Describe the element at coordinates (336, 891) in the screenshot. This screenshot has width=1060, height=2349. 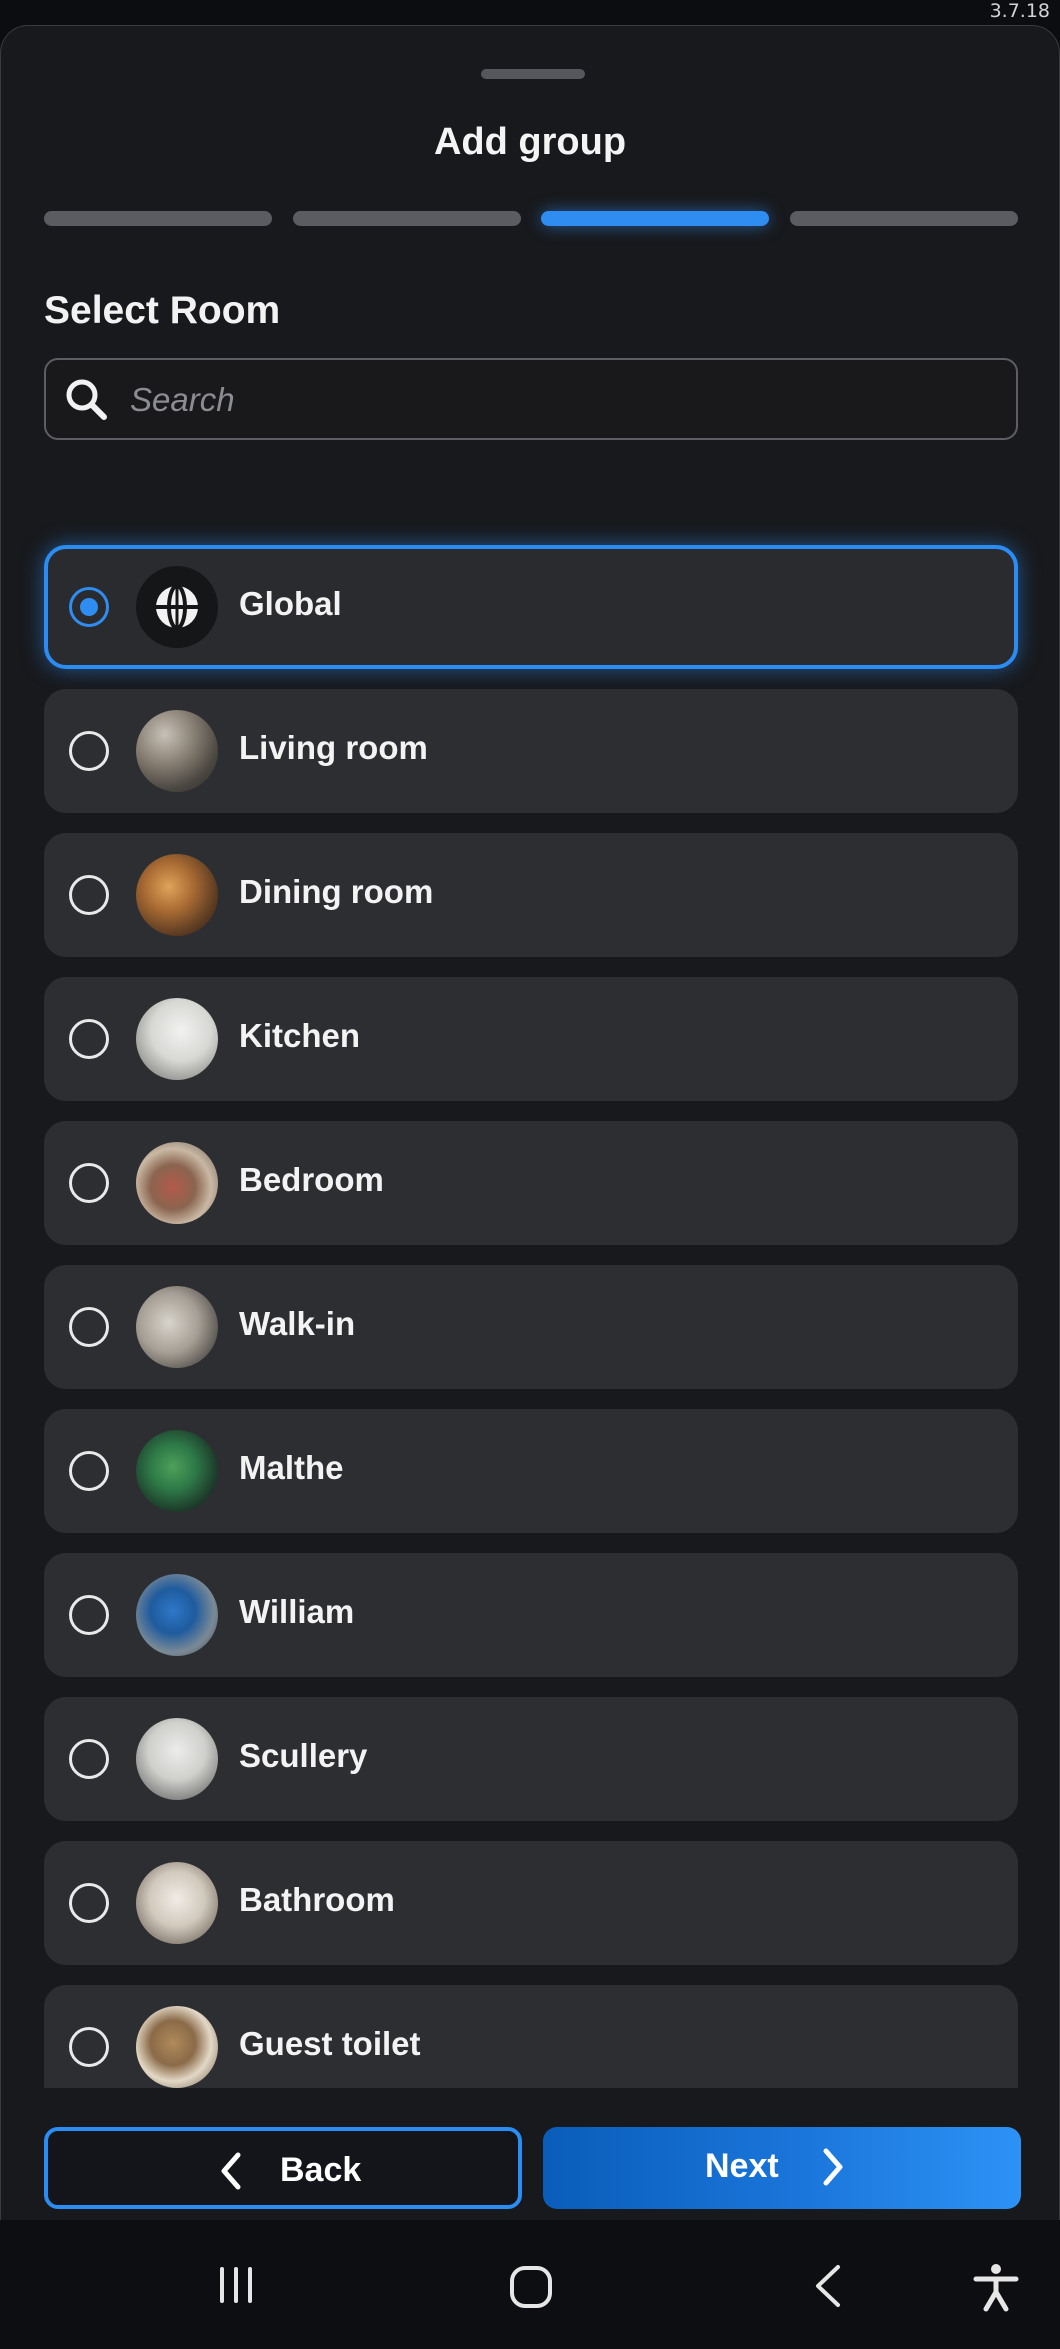
I see `room-option-label: Dining room` at that location.